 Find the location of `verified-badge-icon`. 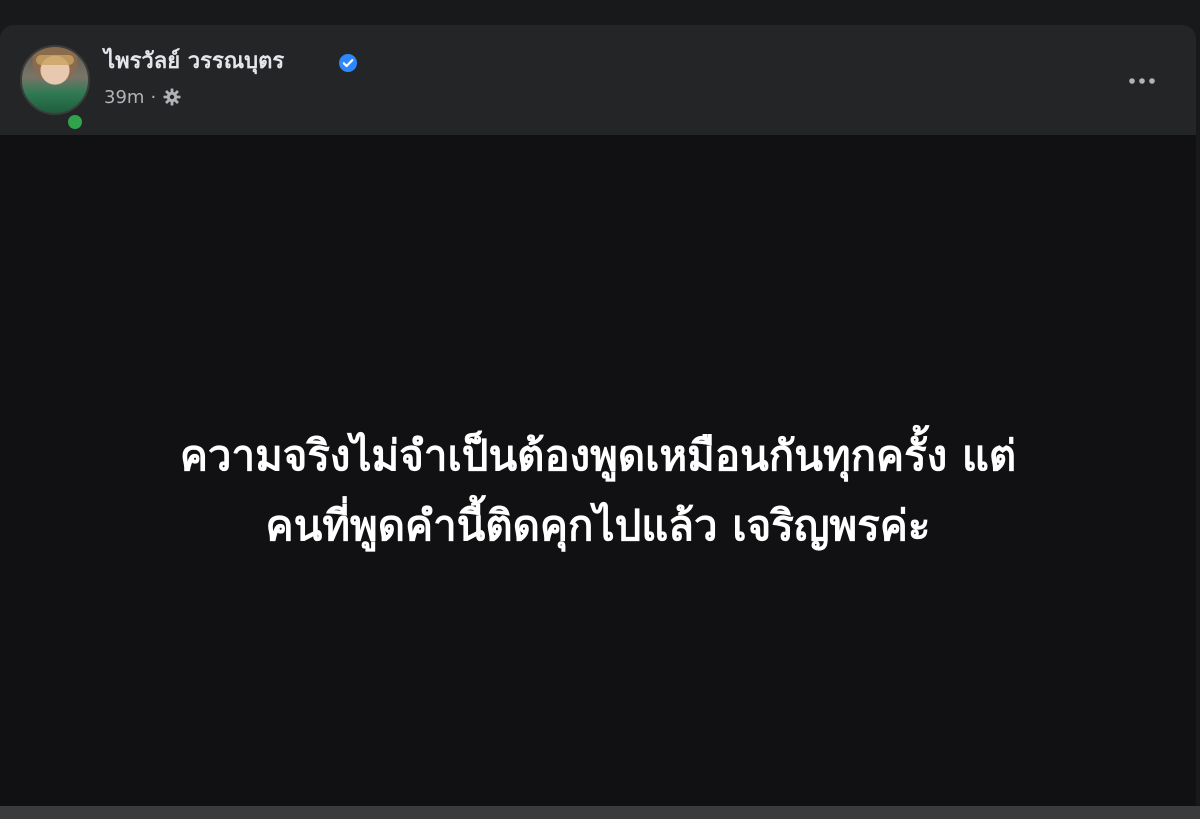

verified-badge-icon is located at coordinates (348, 63).